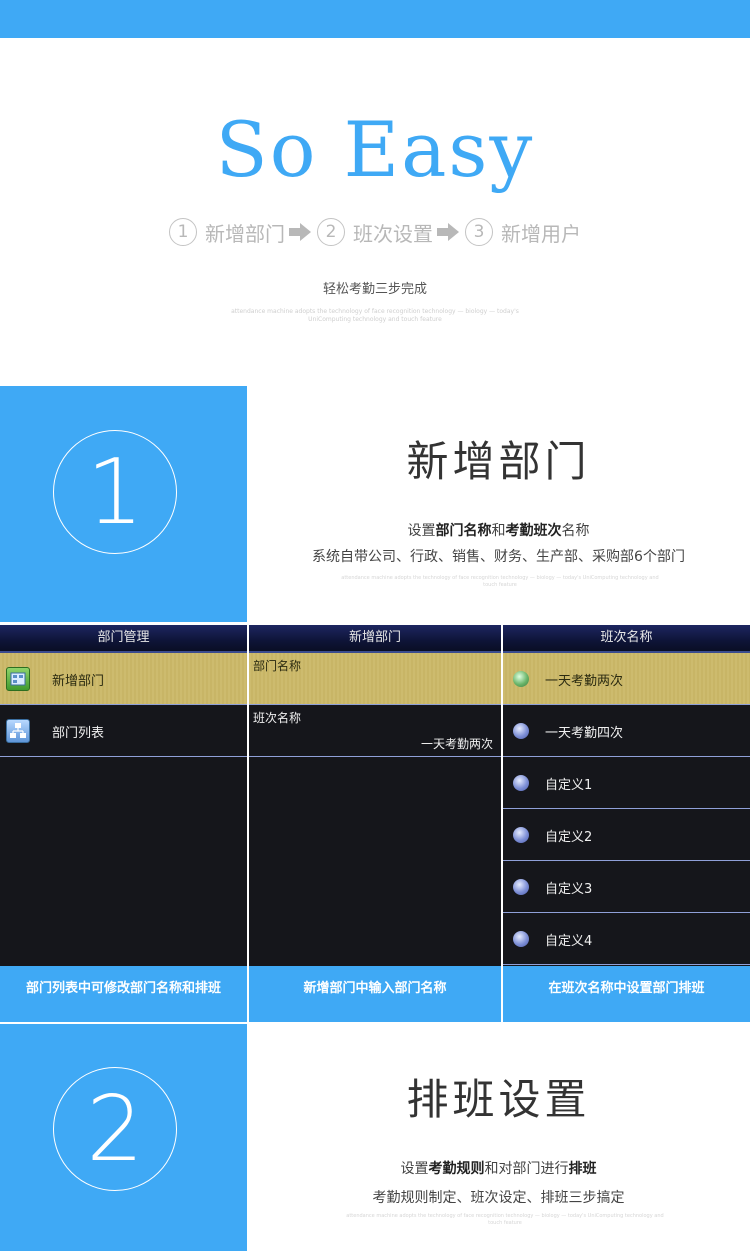 This screenshot has height=1251, width=750. I want to click on section1-detail: 系统自带公司、行政、销售、财务、生产部、采购部6个部门, so click(498, 557).